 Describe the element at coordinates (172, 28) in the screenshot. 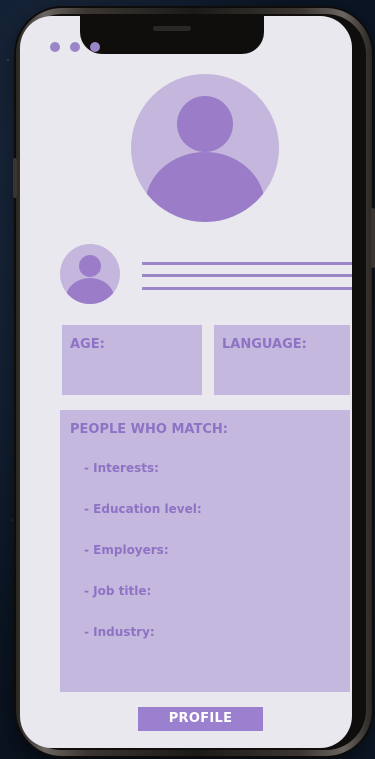

I see `speaker-grille` at that location.